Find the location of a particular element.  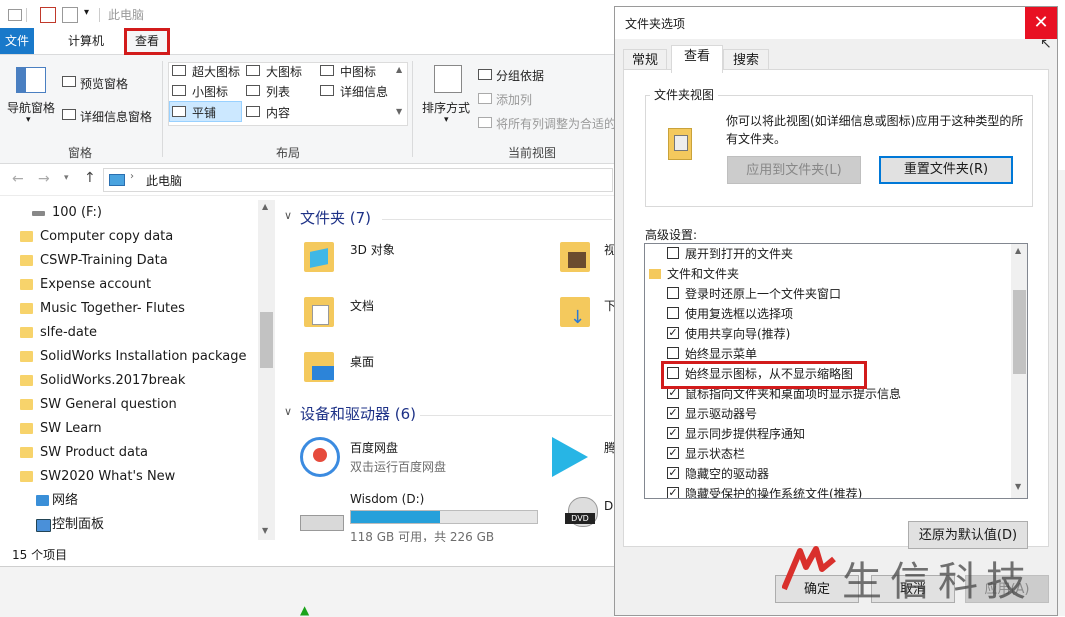

layout-list: 列表 is located at coordinates (278, 91).